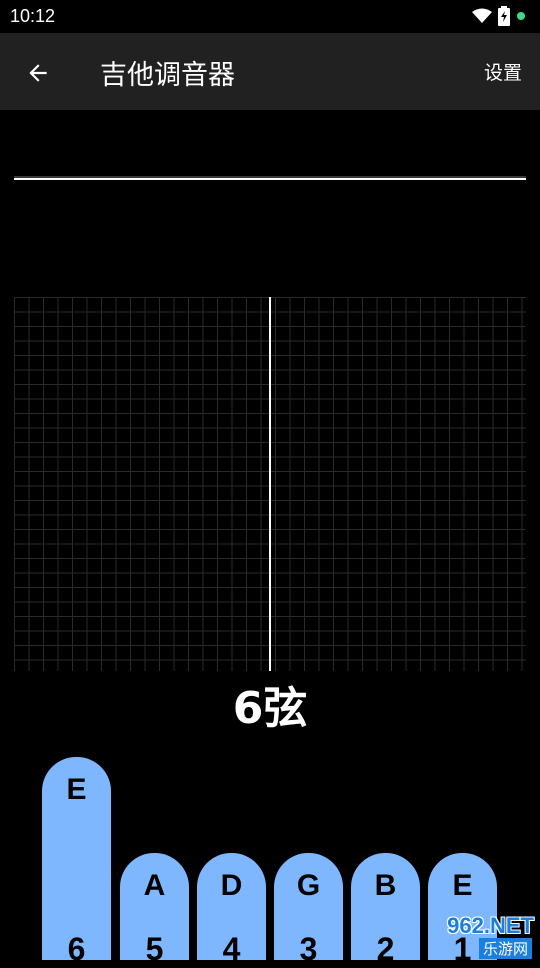 The image size is (540, 968). What do you see at coordinates (482, 15) in the screenshot?
I see `wifi-icon` at bounding box center [482, 15].